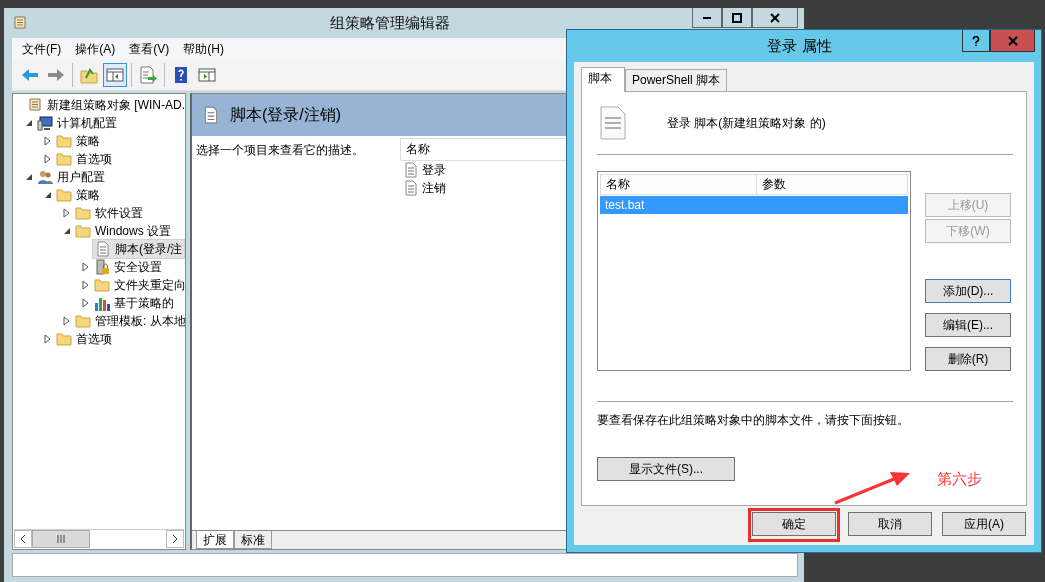 This screenshot has width=1045, height=582. Describe the element at coordinates (753, 420) in the screenshot. I see `note-text: 要查看保存在此组策略对象中的脚本文件，请按下面按钮。` at that location.